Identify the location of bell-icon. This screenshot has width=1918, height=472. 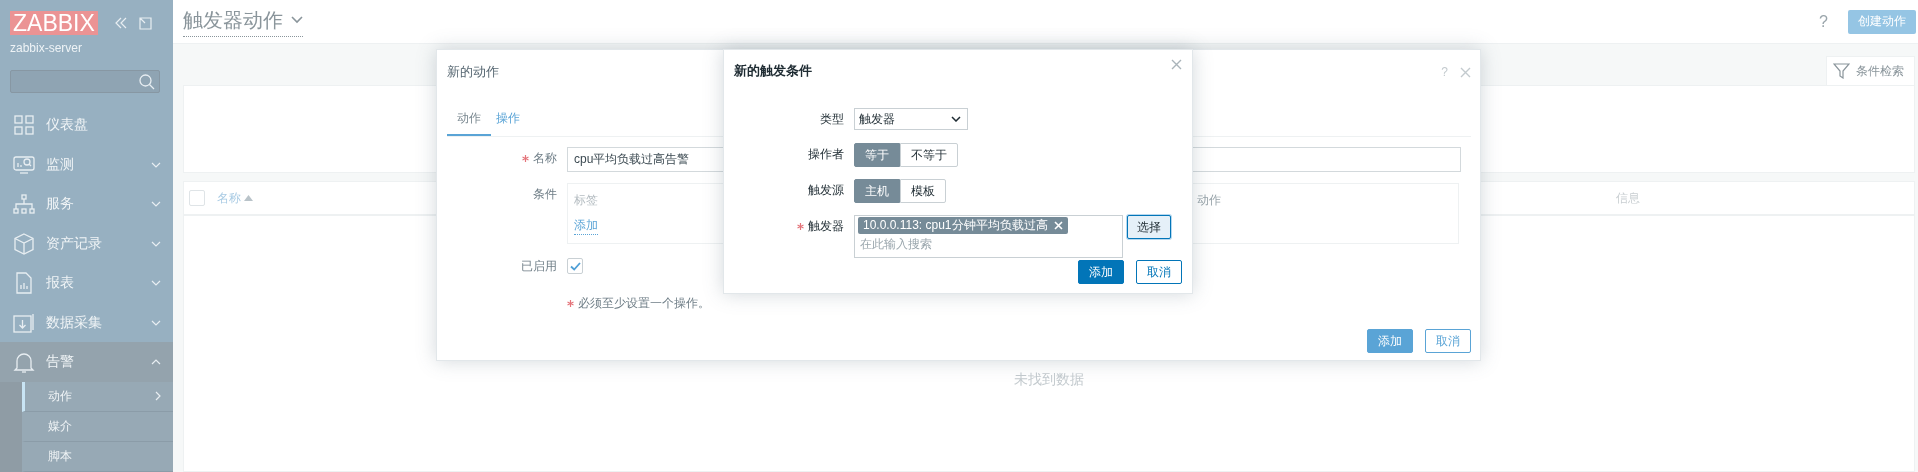
(24, 362).